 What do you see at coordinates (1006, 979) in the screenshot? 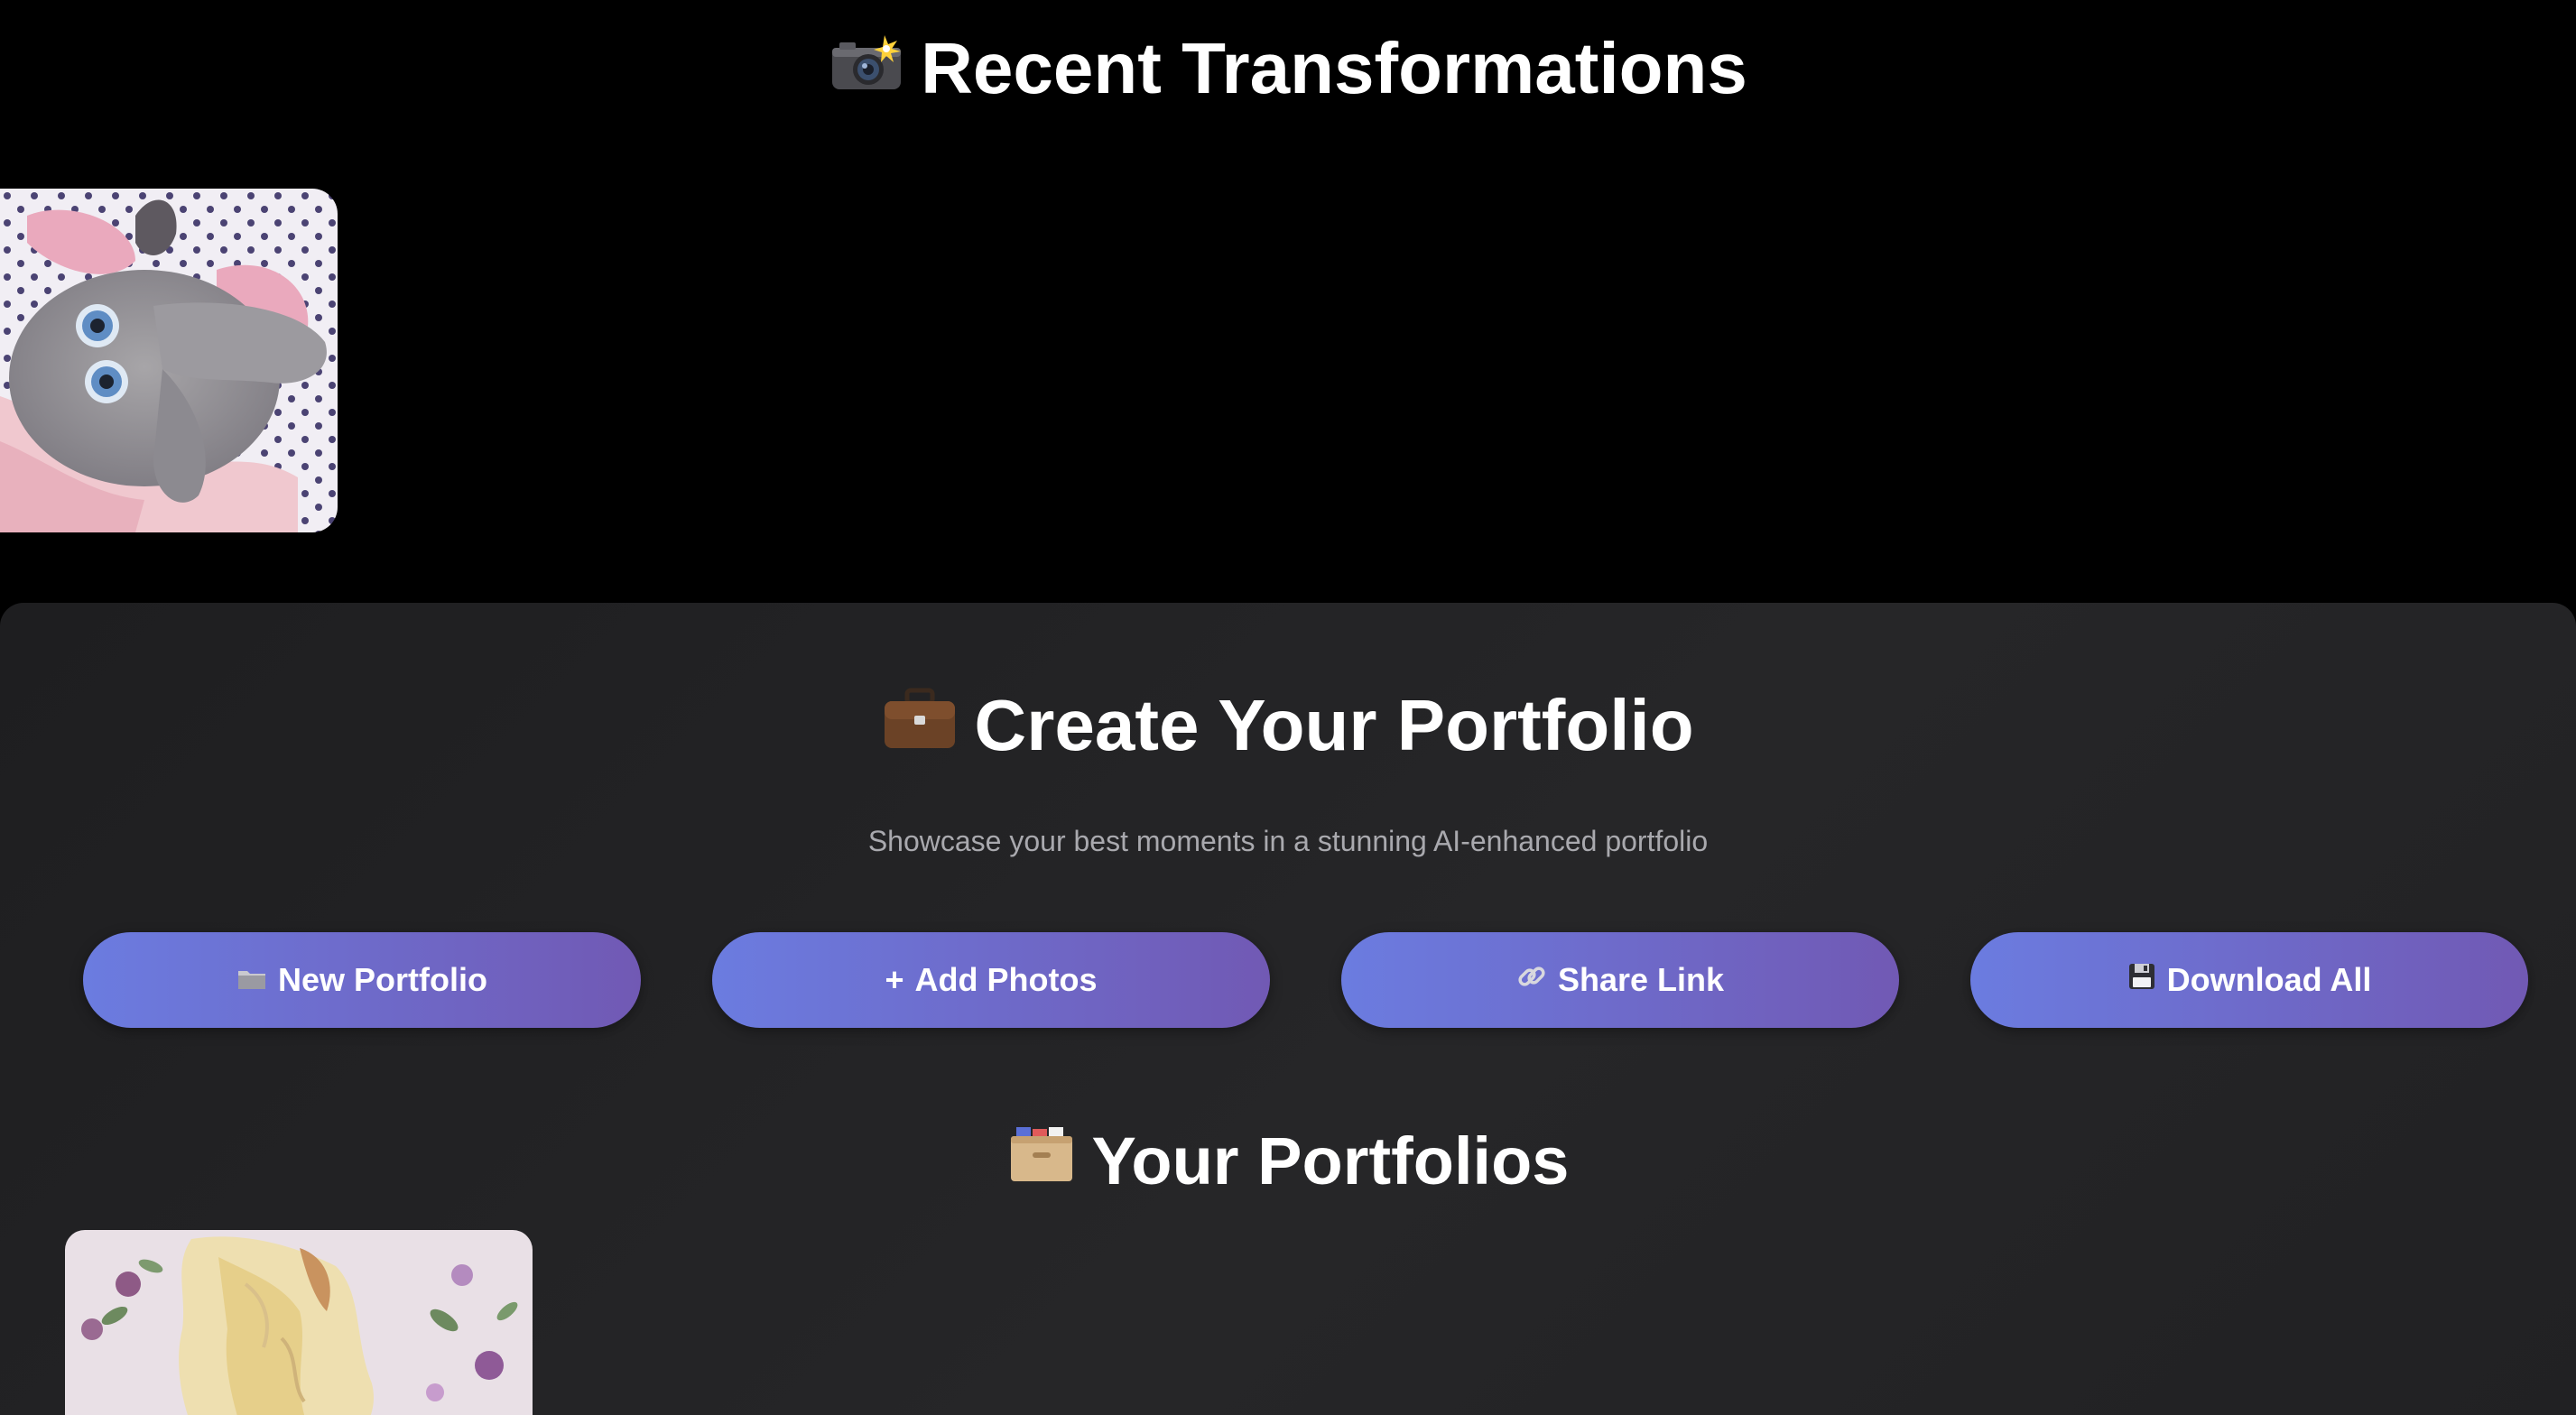
I see `add-photos-label: Add Photos` at bounding box center [1006, 979].